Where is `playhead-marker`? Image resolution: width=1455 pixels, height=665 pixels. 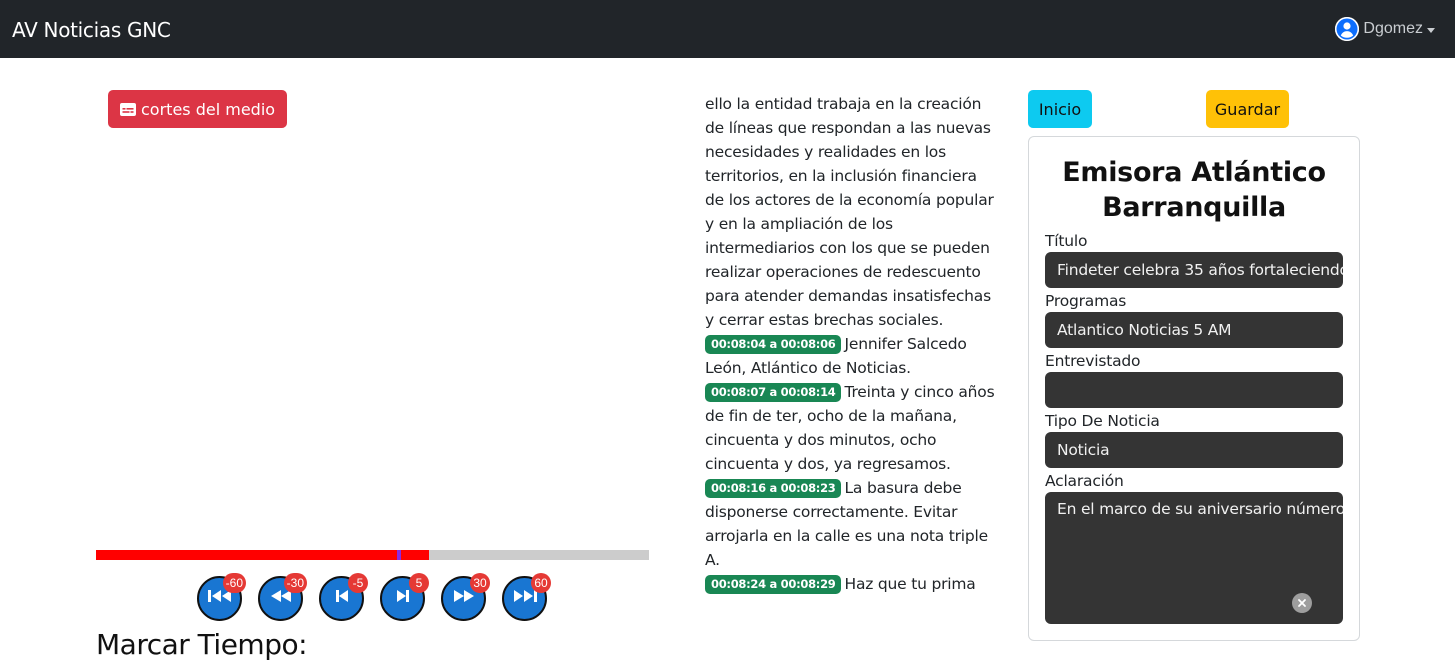 playhead-marker is located at coordinates (399, 555).